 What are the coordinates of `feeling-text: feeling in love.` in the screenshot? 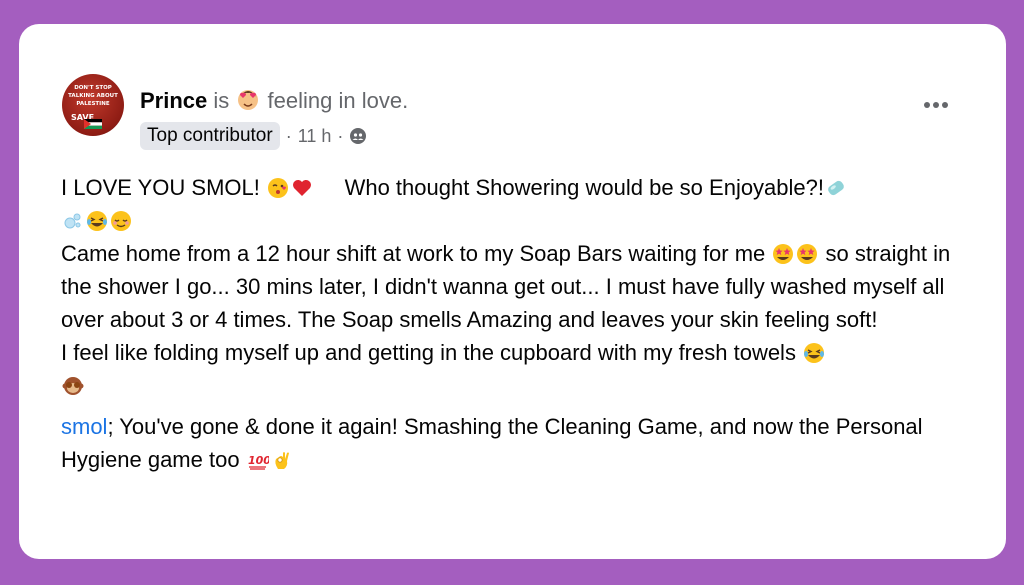 It's located at (338, 100).